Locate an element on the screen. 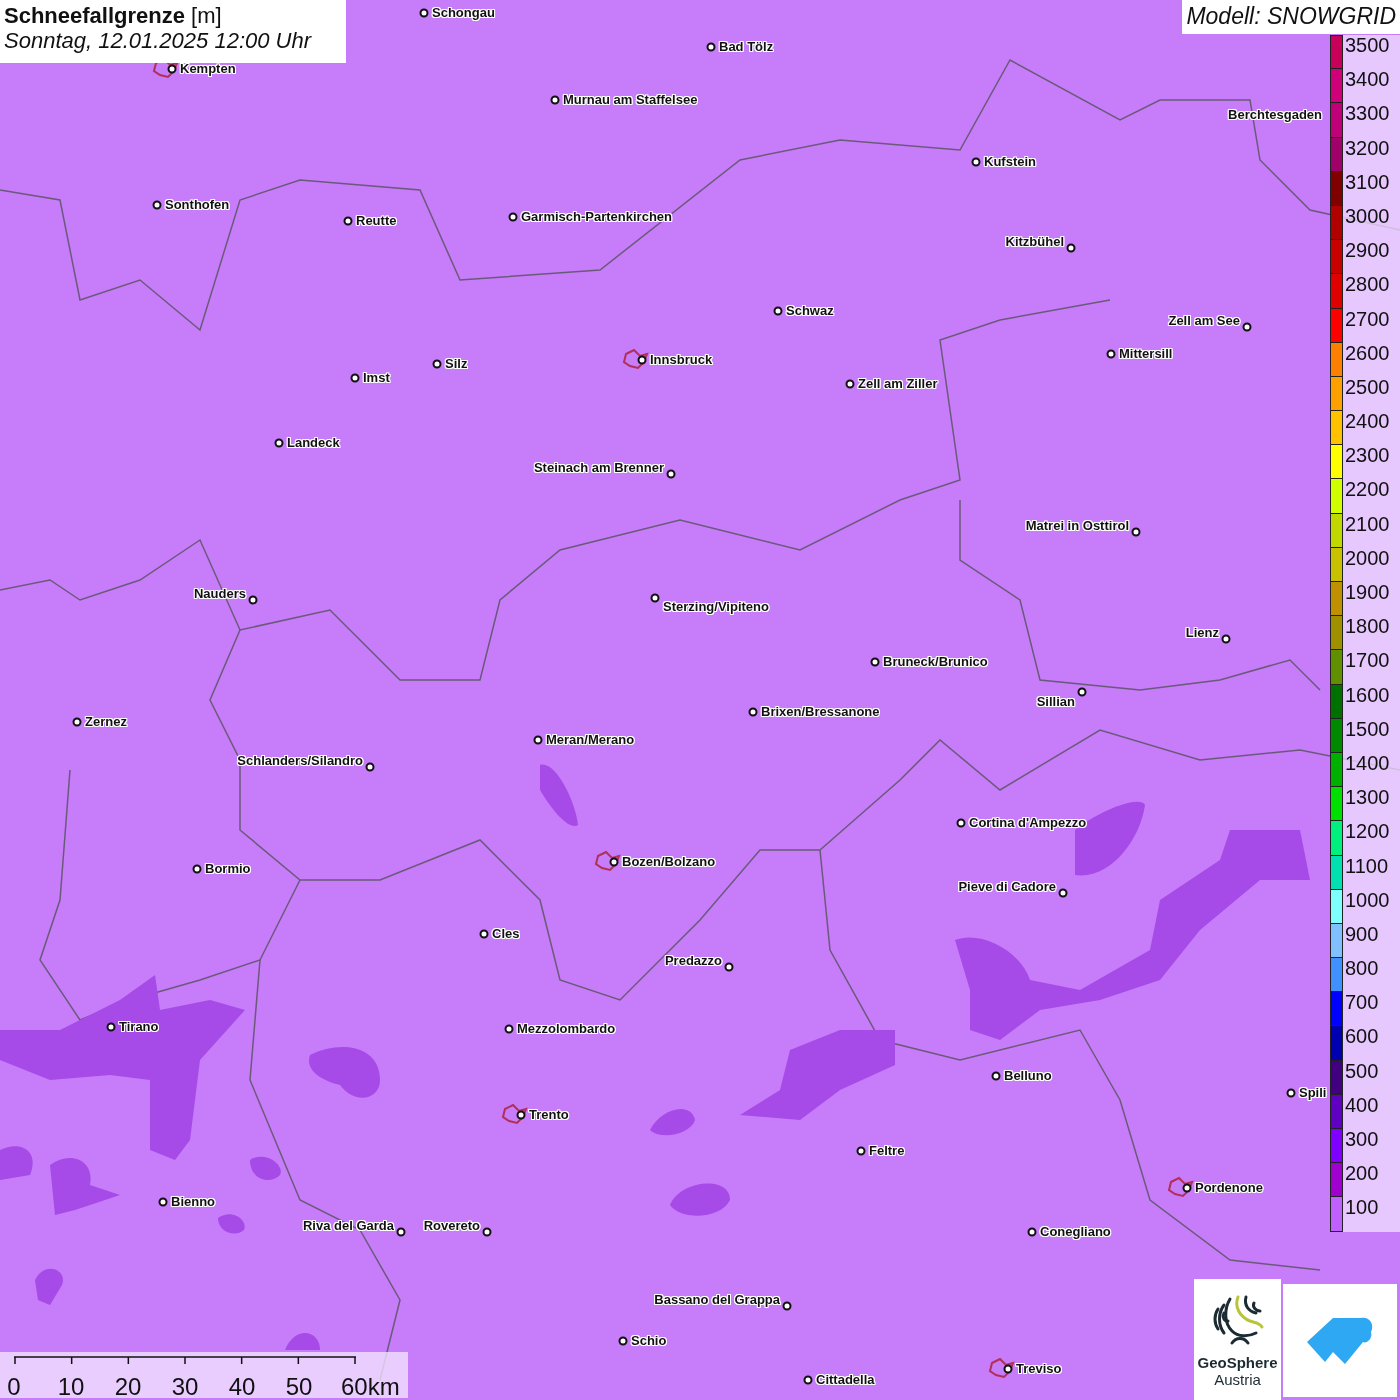  city-label: Schongau is located at coordinates (463, 12).